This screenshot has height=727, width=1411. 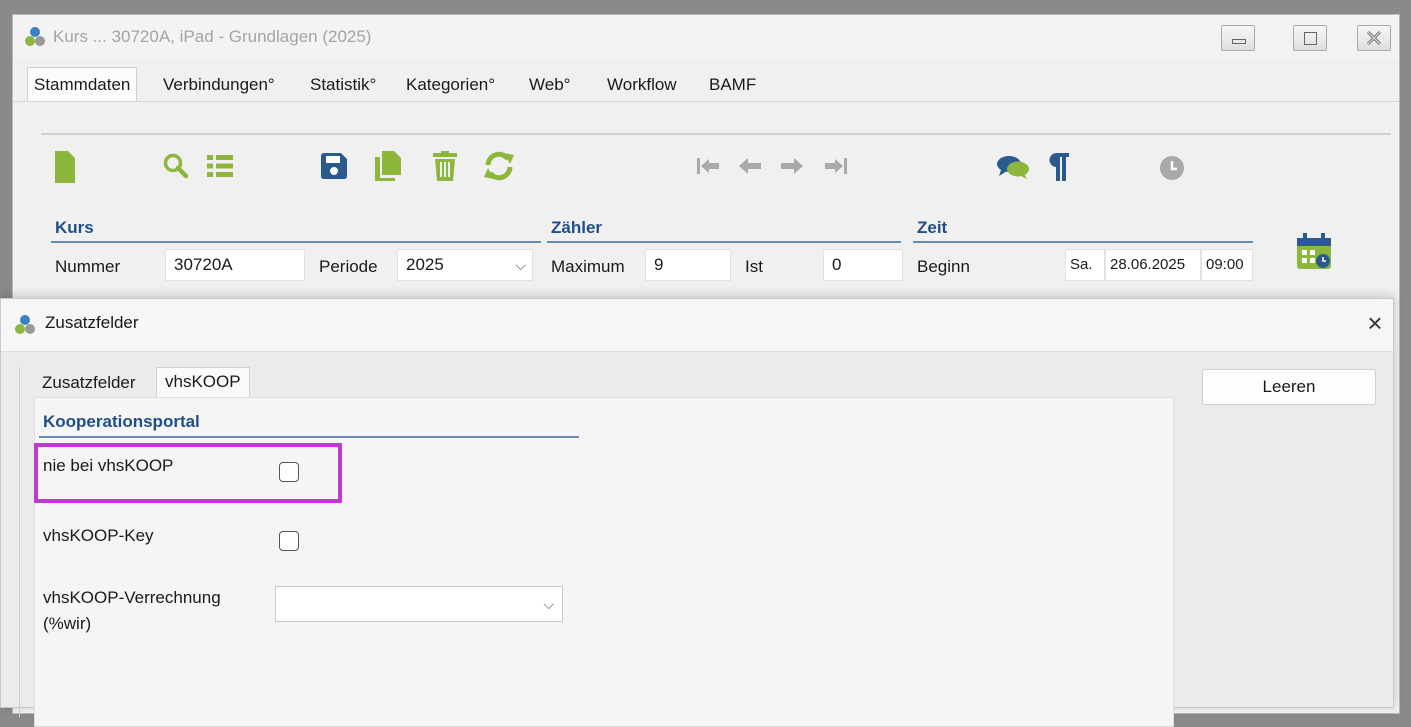 What do you see at coordinates (708, 166) in the screenshot?
I see `first-record-icon` at bounding box center [708, 166].